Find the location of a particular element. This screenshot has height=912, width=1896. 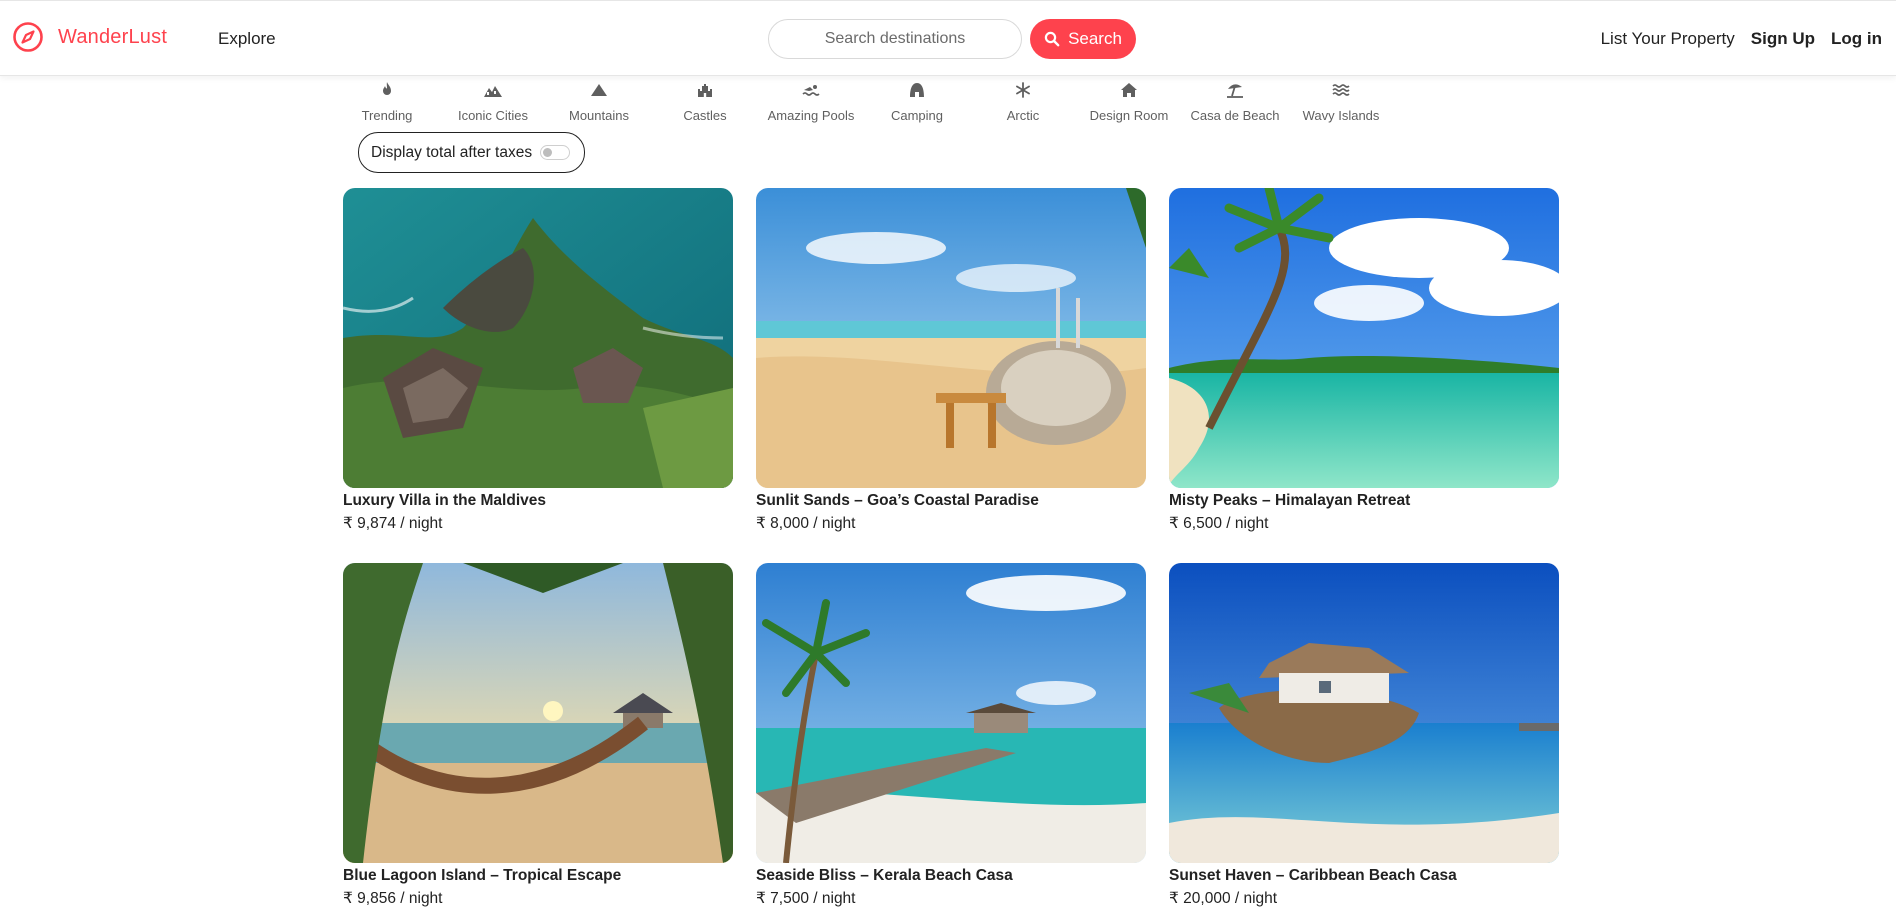

filter-arctic: Arctic is located at coordinates (1023, 101).